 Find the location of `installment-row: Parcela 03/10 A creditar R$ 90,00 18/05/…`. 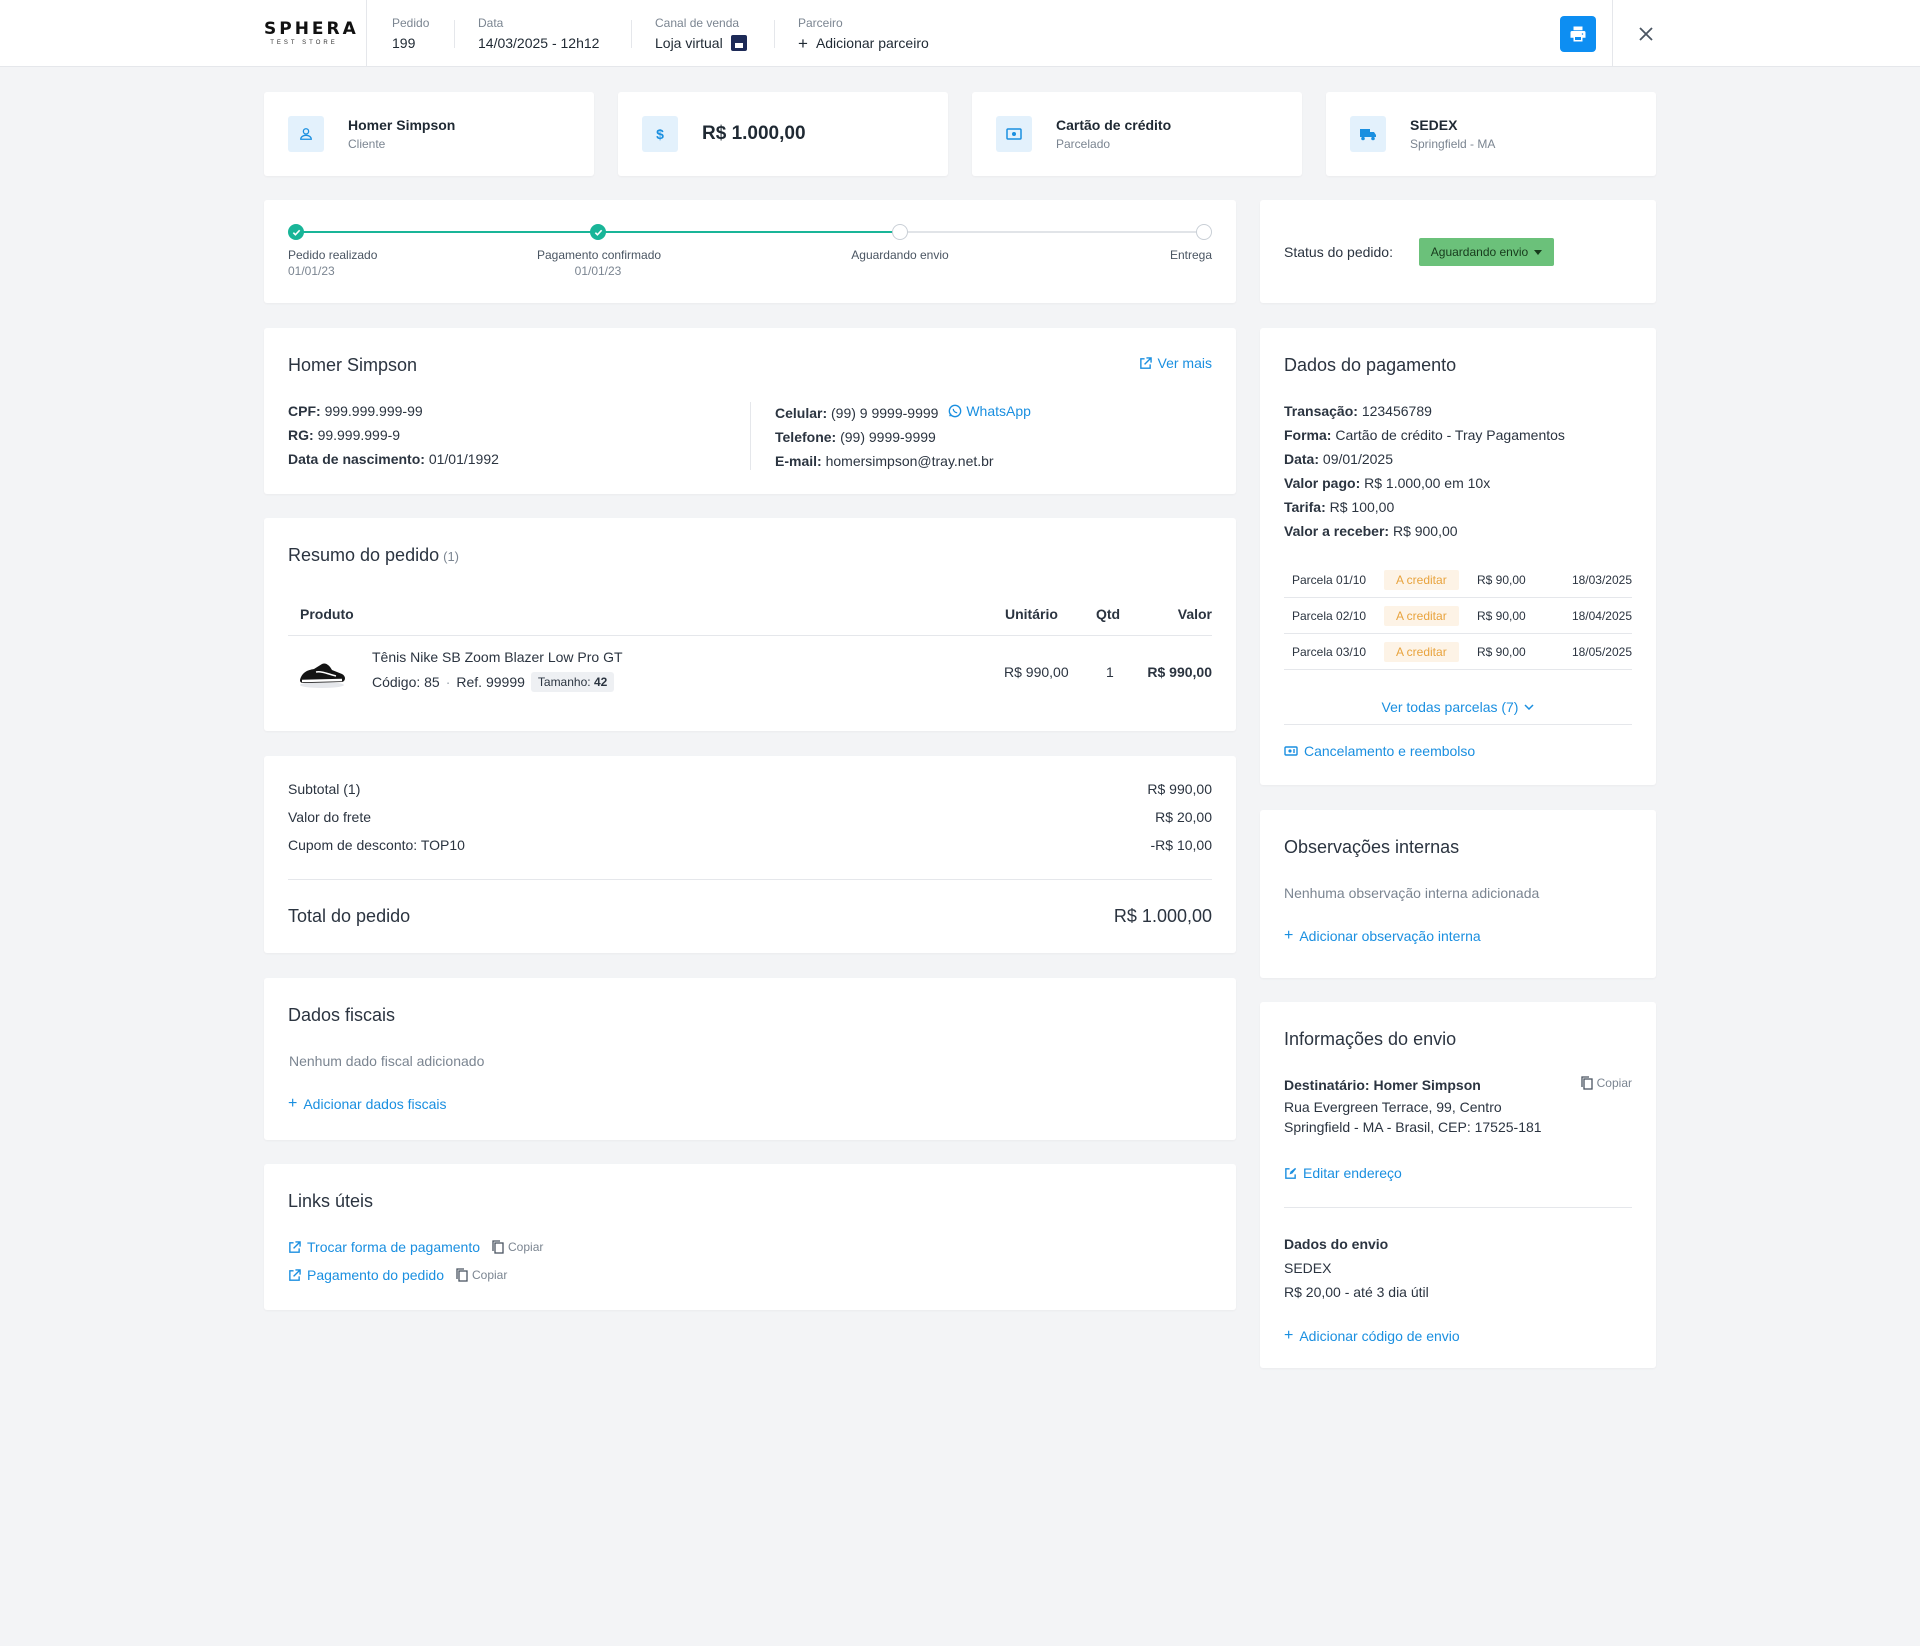

installment-row: Parcela 03/10 A creditar R$ 90,00 18/05/… is located at coordinates (1458, 652).